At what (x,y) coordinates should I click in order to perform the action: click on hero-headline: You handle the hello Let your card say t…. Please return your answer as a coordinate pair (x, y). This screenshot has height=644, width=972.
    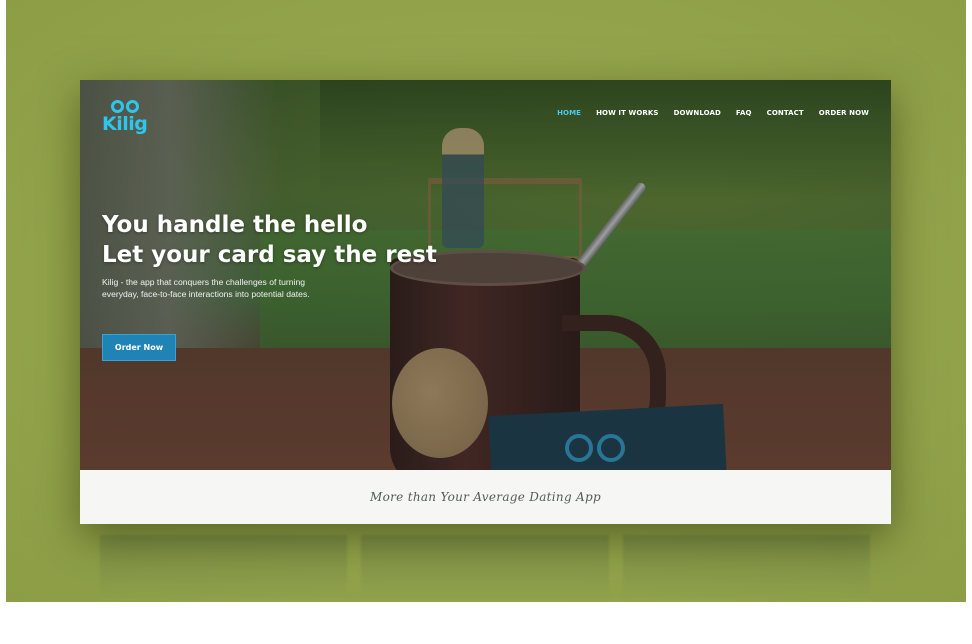
    Looking at the image, I should click on (269, 240).